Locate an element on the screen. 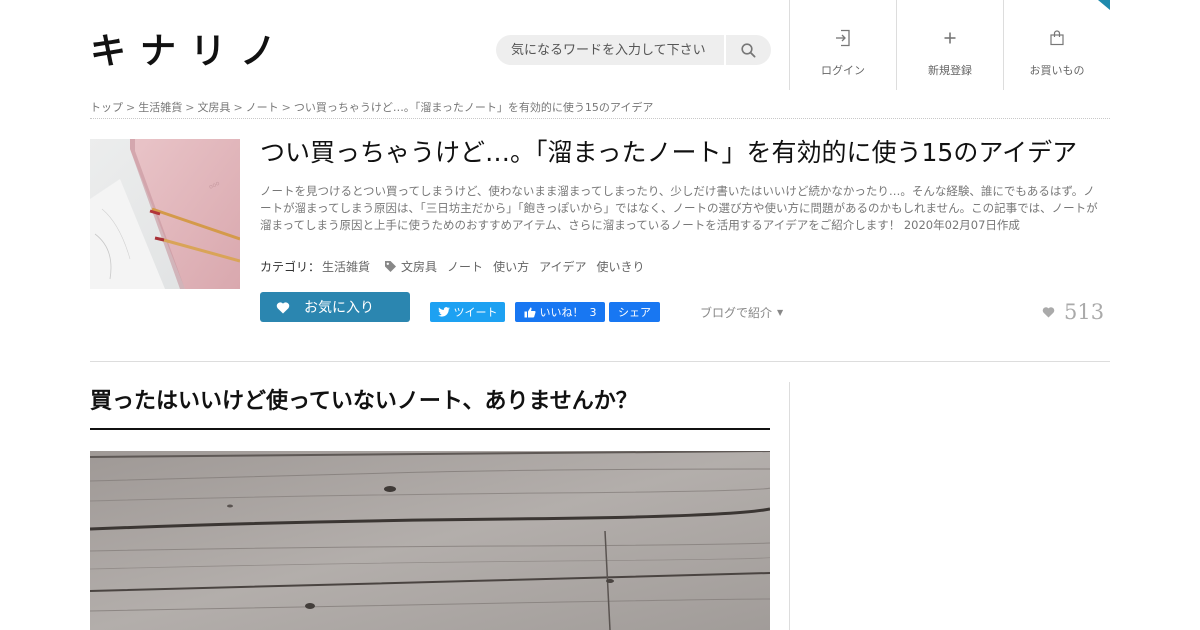  plus-icon is located at coordinates (950, 38).